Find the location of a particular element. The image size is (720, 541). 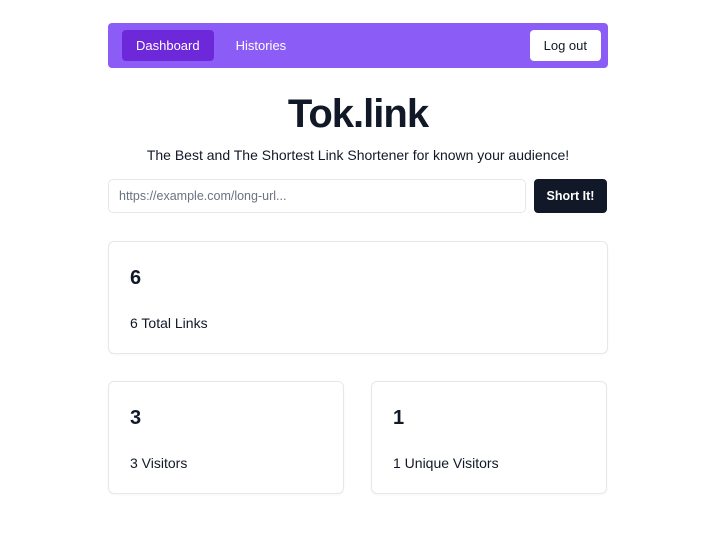

long-url-input is located at coordinates (317, 196).